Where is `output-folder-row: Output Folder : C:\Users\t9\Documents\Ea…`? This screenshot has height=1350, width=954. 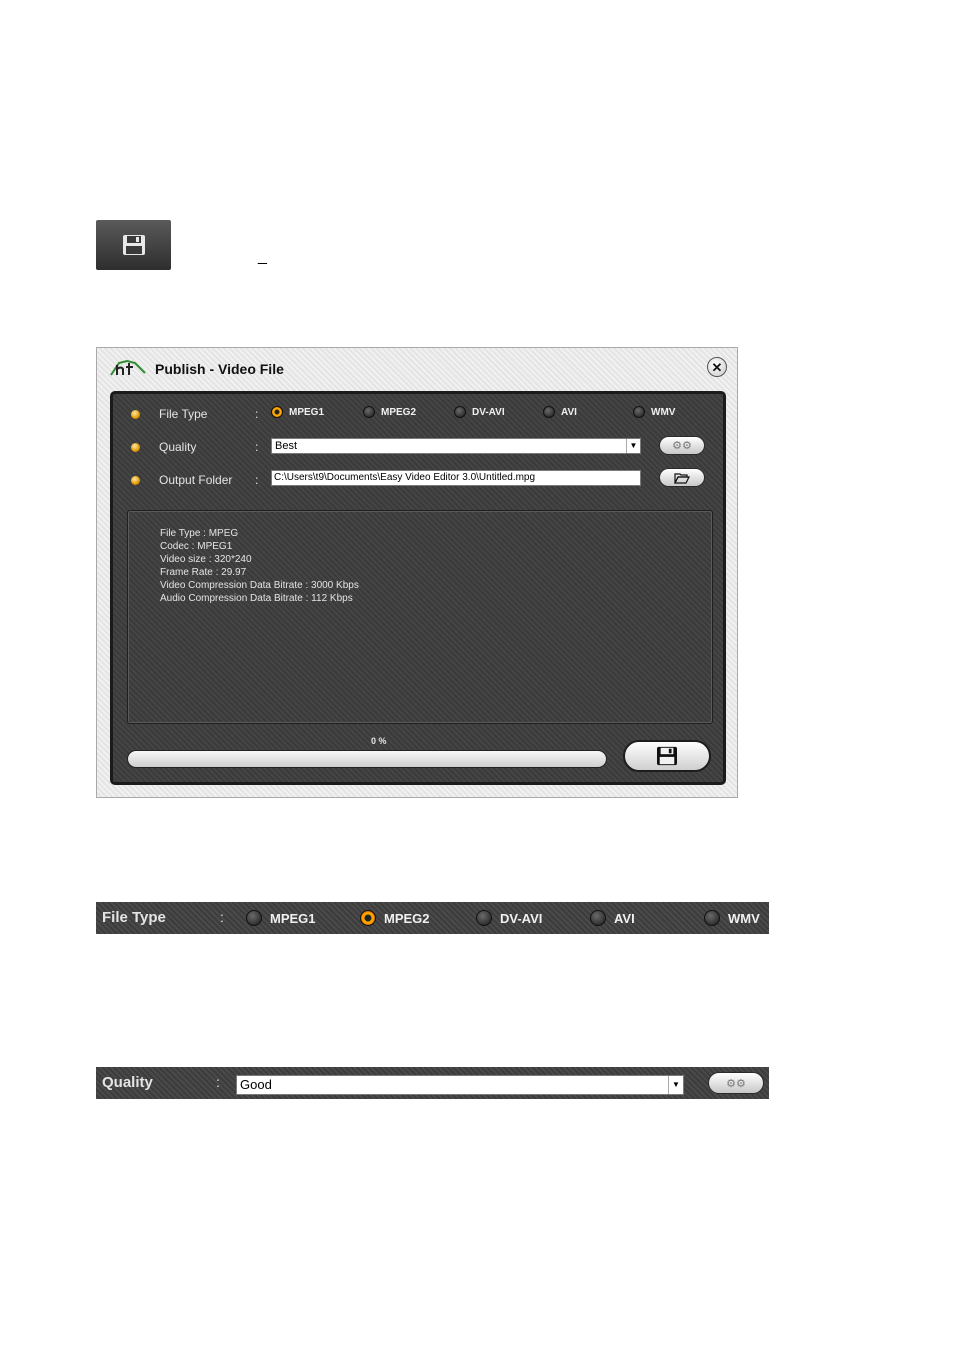 output-folder-row: Output Folder : C:\Users\t9\Documents\Ea… is located at coordinates (418, 480).